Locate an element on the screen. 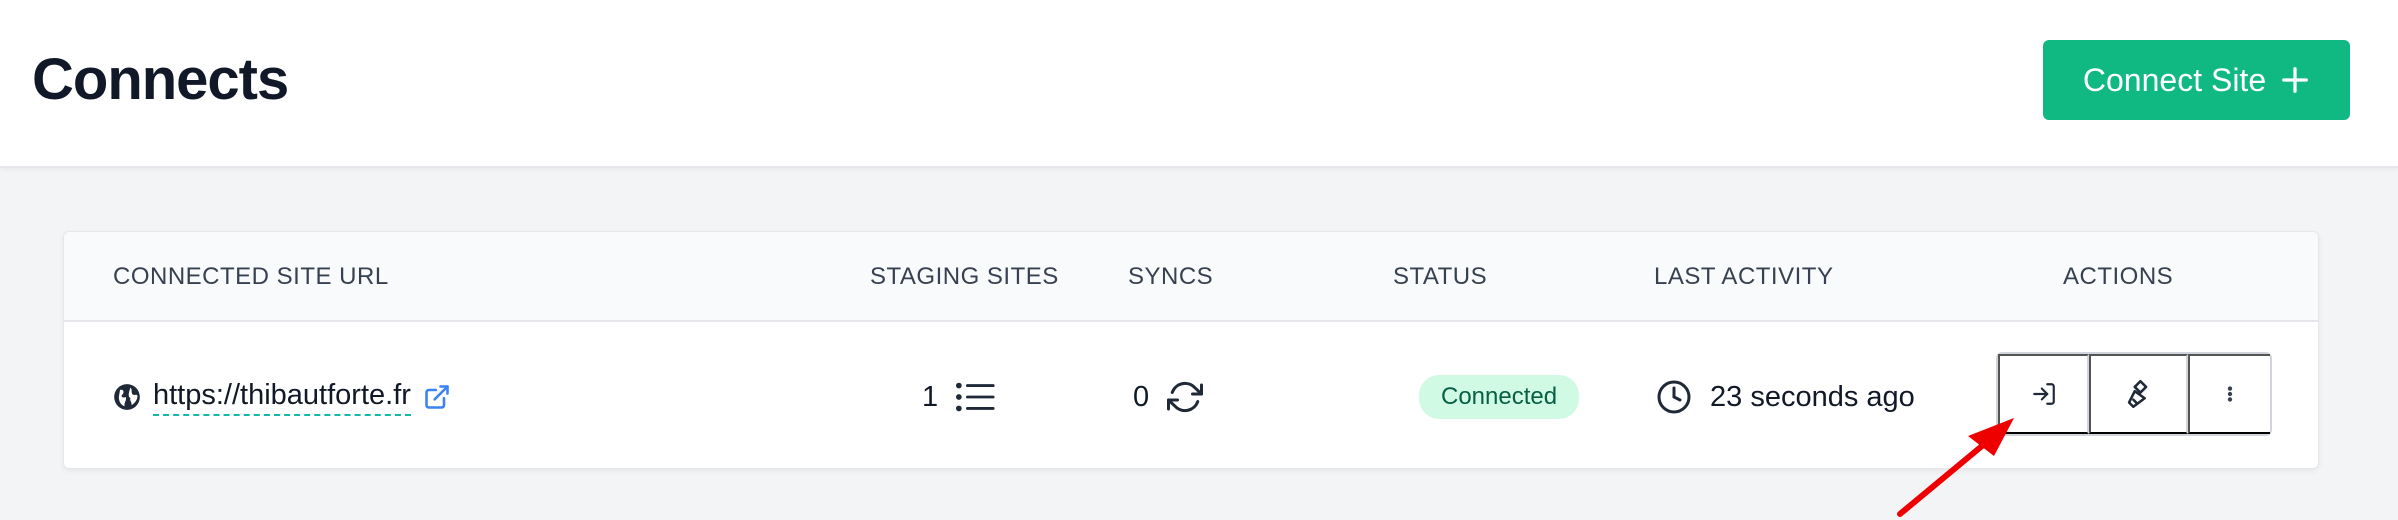 This screenshot has width=2398, height=520. status-badge: Connected is located at coordinates (1499, 397).